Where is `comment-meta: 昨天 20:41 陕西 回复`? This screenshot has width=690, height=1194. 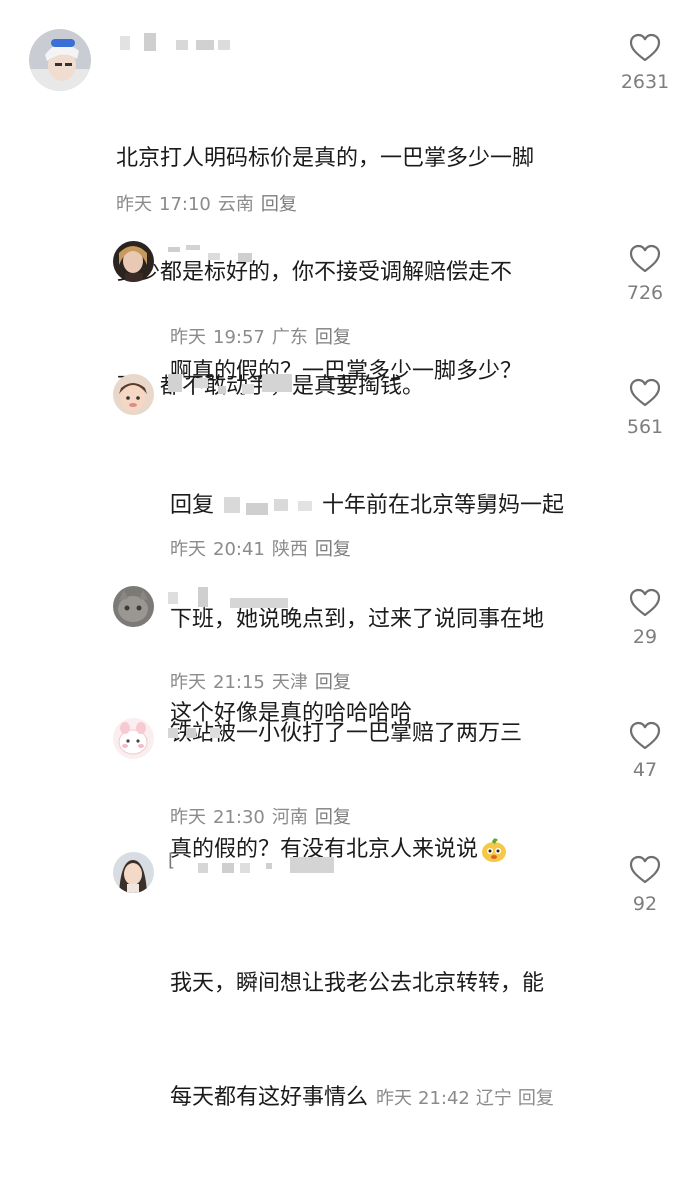
comment-meta: 昨天 20:41 陕西 回复 is located at coordinates (264, 548).